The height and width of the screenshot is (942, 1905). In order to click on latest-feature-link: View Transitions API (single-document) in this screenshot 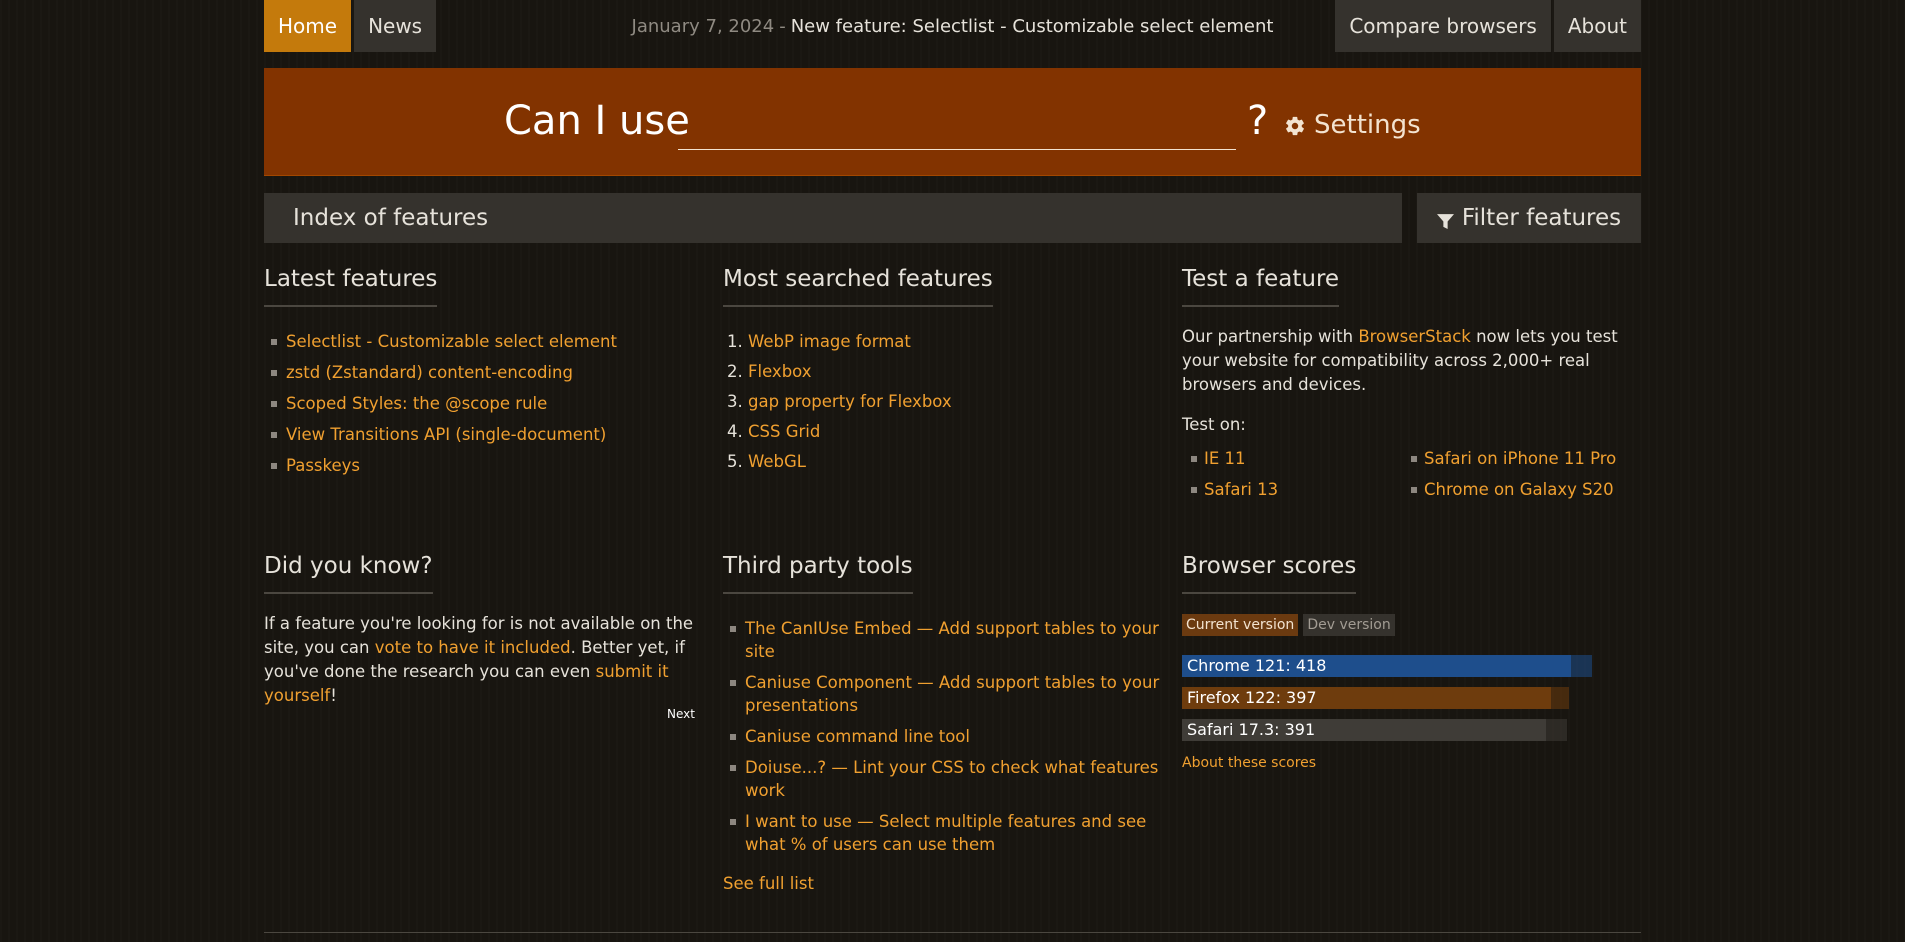, I will do `click(446, 434)`.